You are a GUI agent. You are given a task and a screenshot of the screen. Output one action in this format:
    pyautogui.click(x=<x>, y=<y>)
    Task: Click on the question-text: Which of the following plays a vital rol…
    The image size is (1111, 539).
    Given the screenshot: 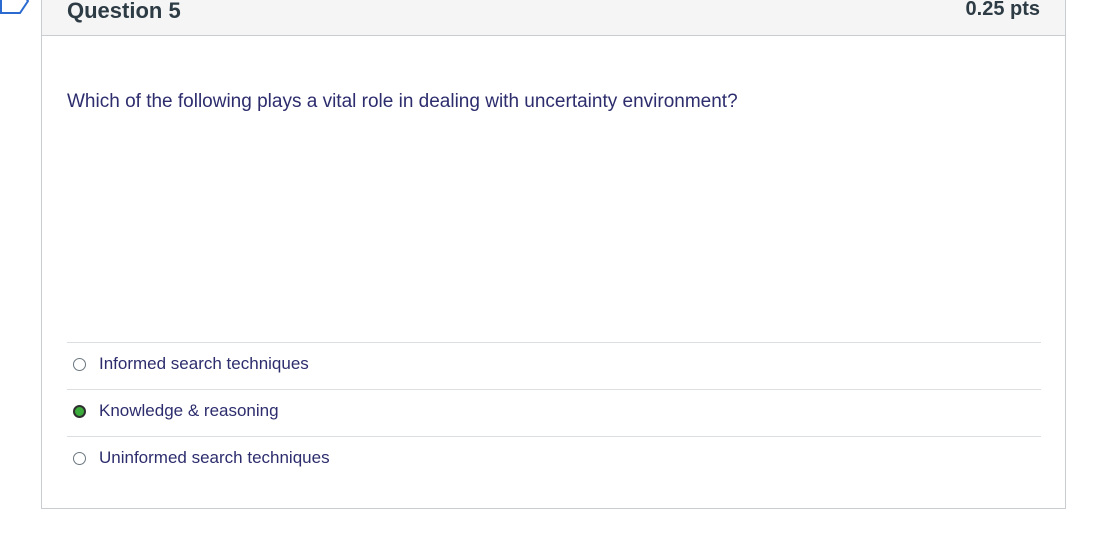 What is the action you would take?
    pyautogui.click(x=402, y=101)
    